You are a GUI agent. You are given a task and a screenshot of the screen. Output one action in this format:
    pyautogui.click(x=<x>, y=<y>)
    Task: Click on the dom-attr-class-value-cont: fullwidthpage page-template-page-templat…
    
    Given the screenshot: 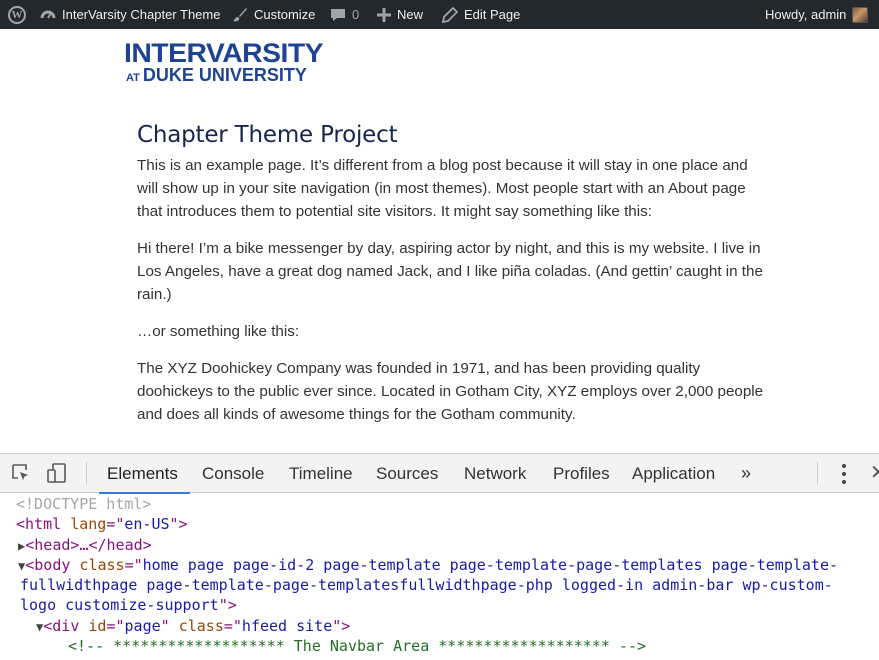 What is the action you would take?
    pyautogui.click(x=426, y=585)
    